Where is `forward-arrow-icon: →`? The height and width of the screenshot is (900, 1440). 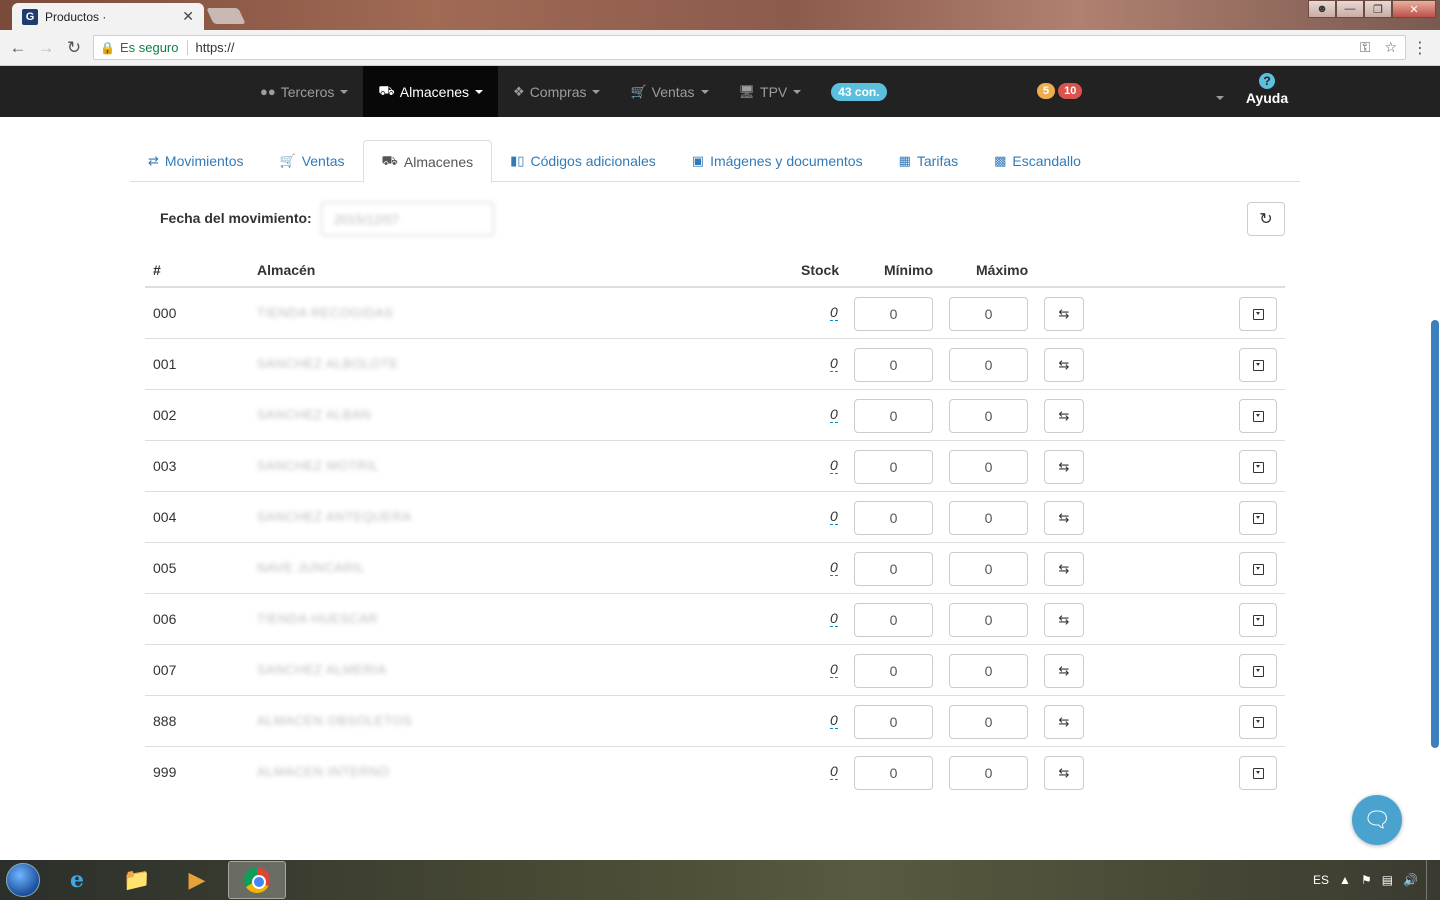 forward-arrow-icon: → is located at coordinates (46, 48).